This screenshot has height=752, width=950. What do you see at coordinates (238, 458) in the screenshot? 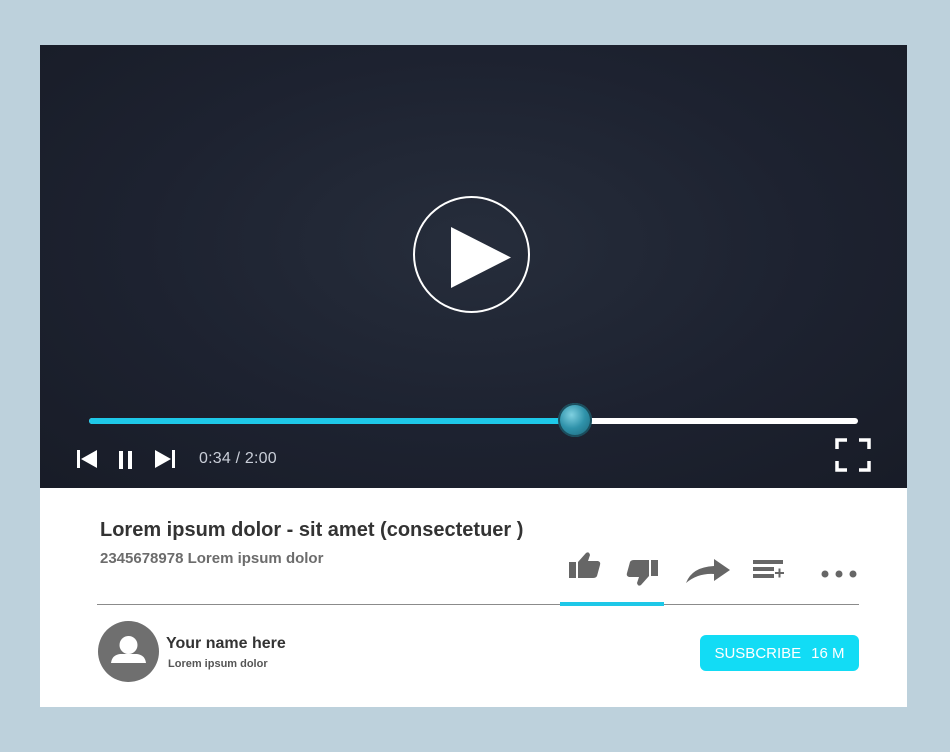
I see `time-display: 0:34 / 2:00` at bounding box center [238, 458].